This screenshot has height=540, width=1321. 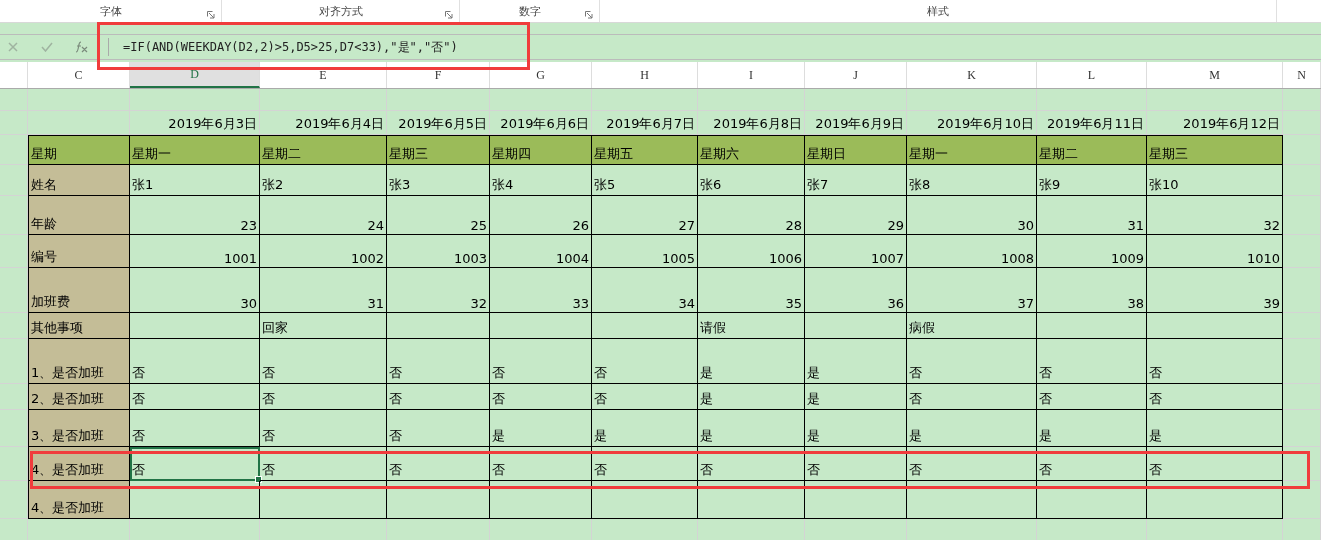 What do you see at coordinates (1215, 75) in the screenshot?
I see `column-header: M` at bounding box center [1215, 75].